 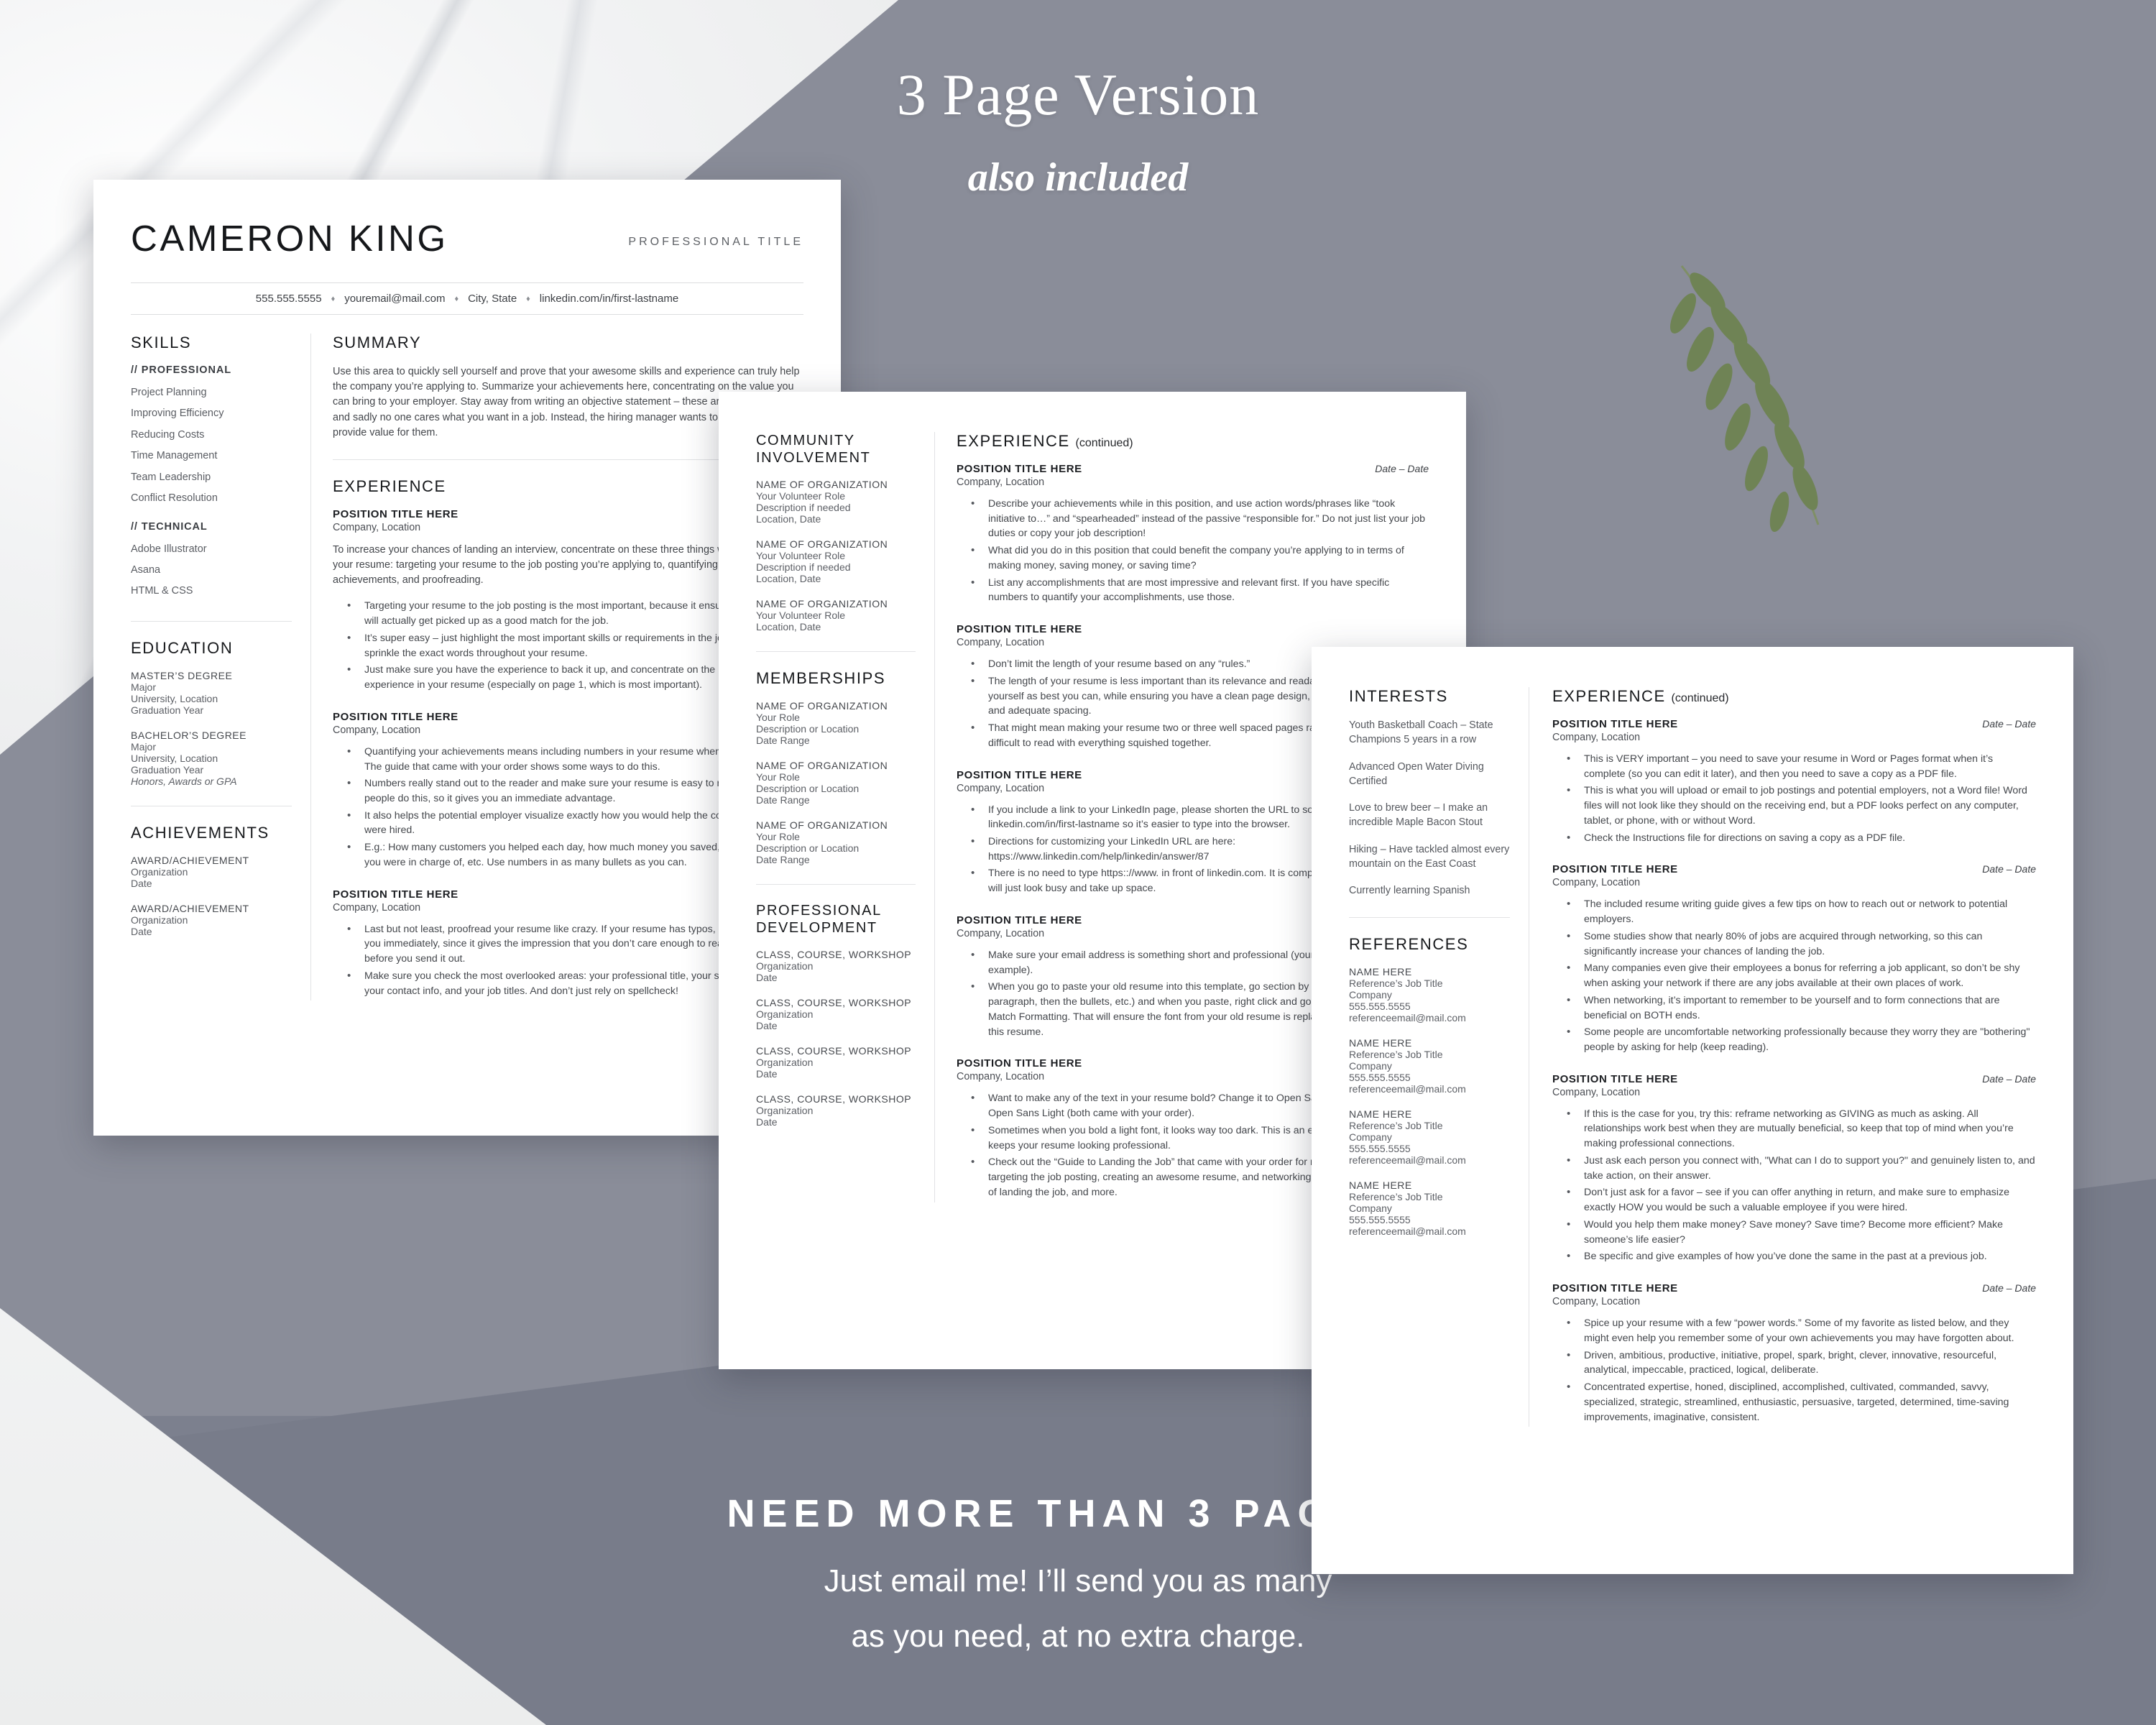 What do you see at coordinates (715, 242) in the screenshot?
I see `professional-title: PROFESSIONAL TITLE` at bounding box center [715, 242].